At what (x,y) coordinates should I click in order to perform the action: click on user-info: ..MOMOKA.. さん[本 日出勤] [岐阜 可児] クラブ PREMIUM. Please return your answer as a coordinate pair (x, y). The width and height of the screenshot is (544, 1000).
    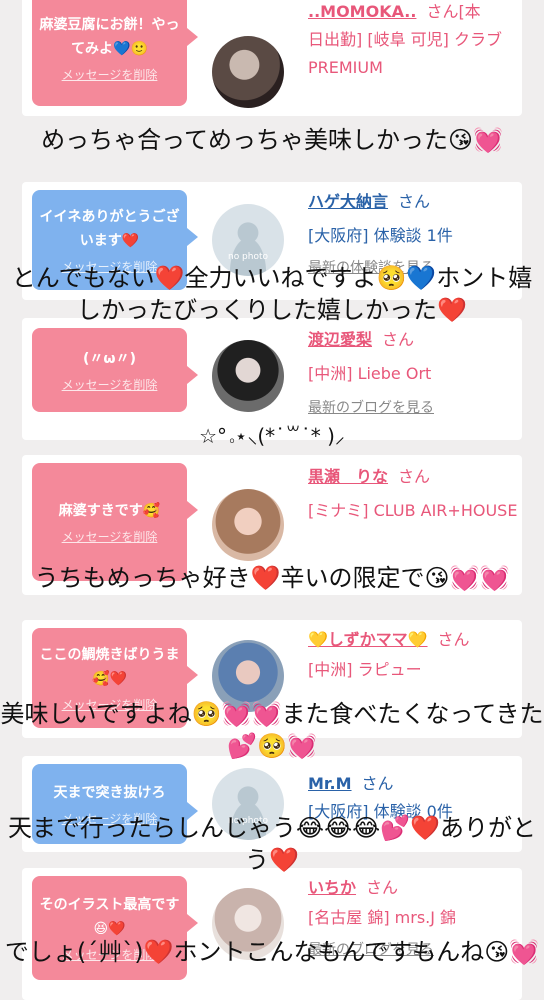
    Looking at the image, I should click on (413, 41).